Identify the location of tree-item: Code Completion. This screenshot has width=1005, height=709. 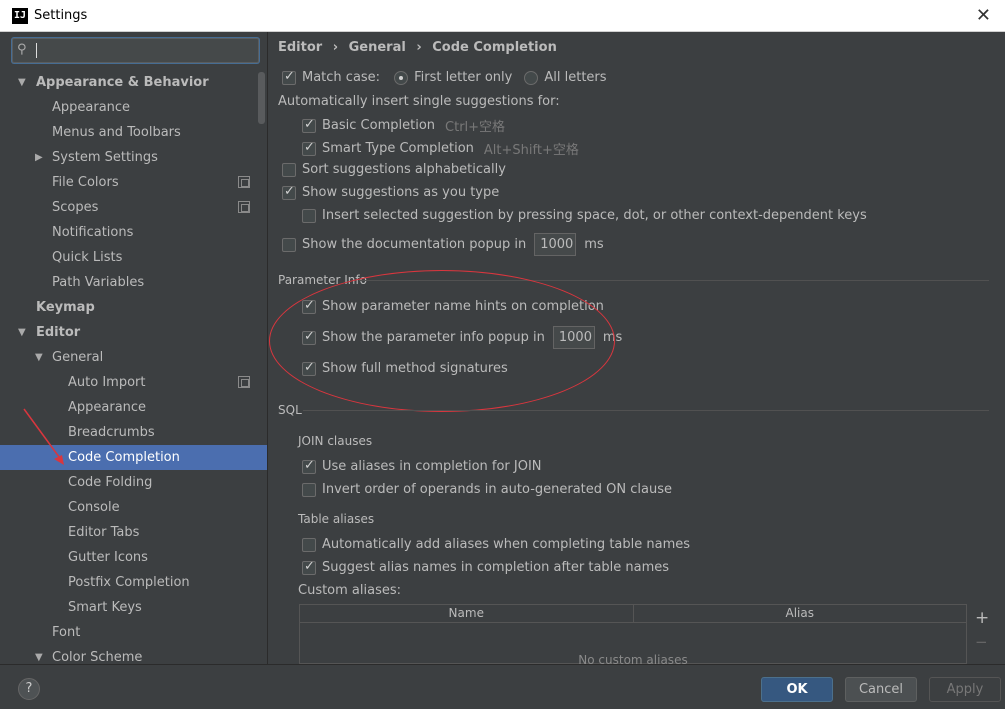
(133, 457).